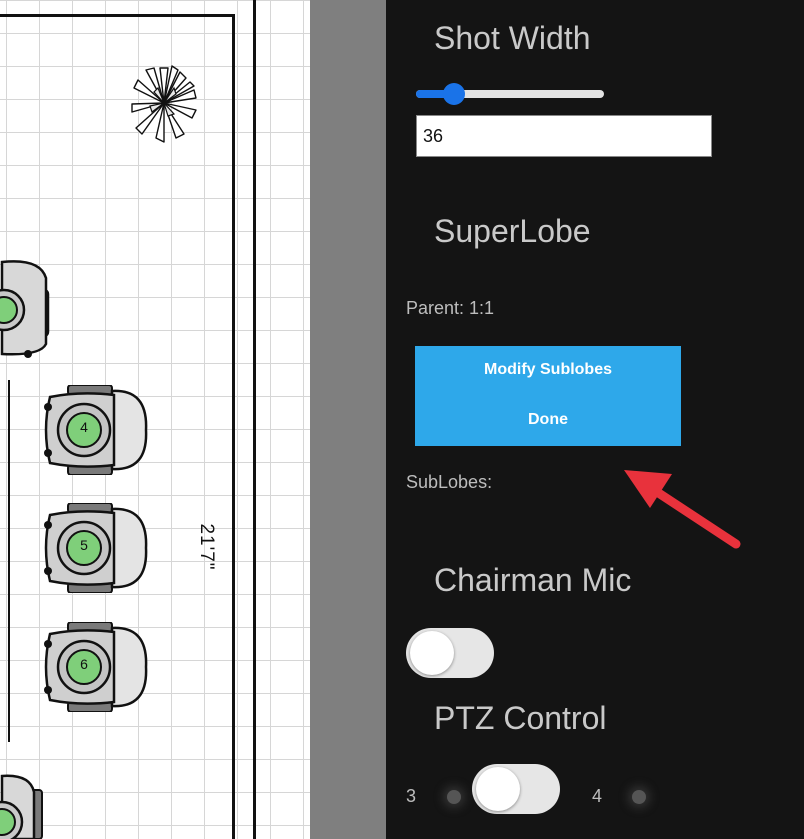  I want to click on ptz-control-toggle, so click(516, 789).